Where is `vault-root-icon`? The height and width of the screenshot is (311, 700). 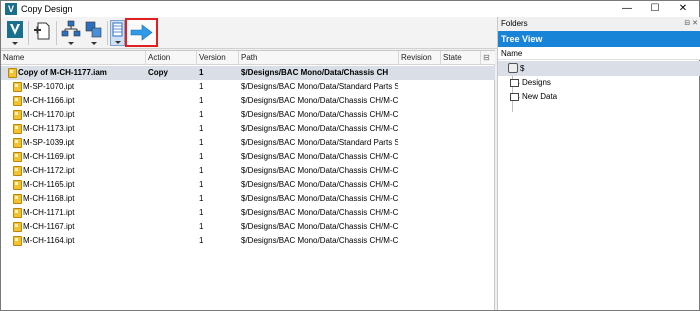
vault-root-icon is located at coordinates (513, 68).